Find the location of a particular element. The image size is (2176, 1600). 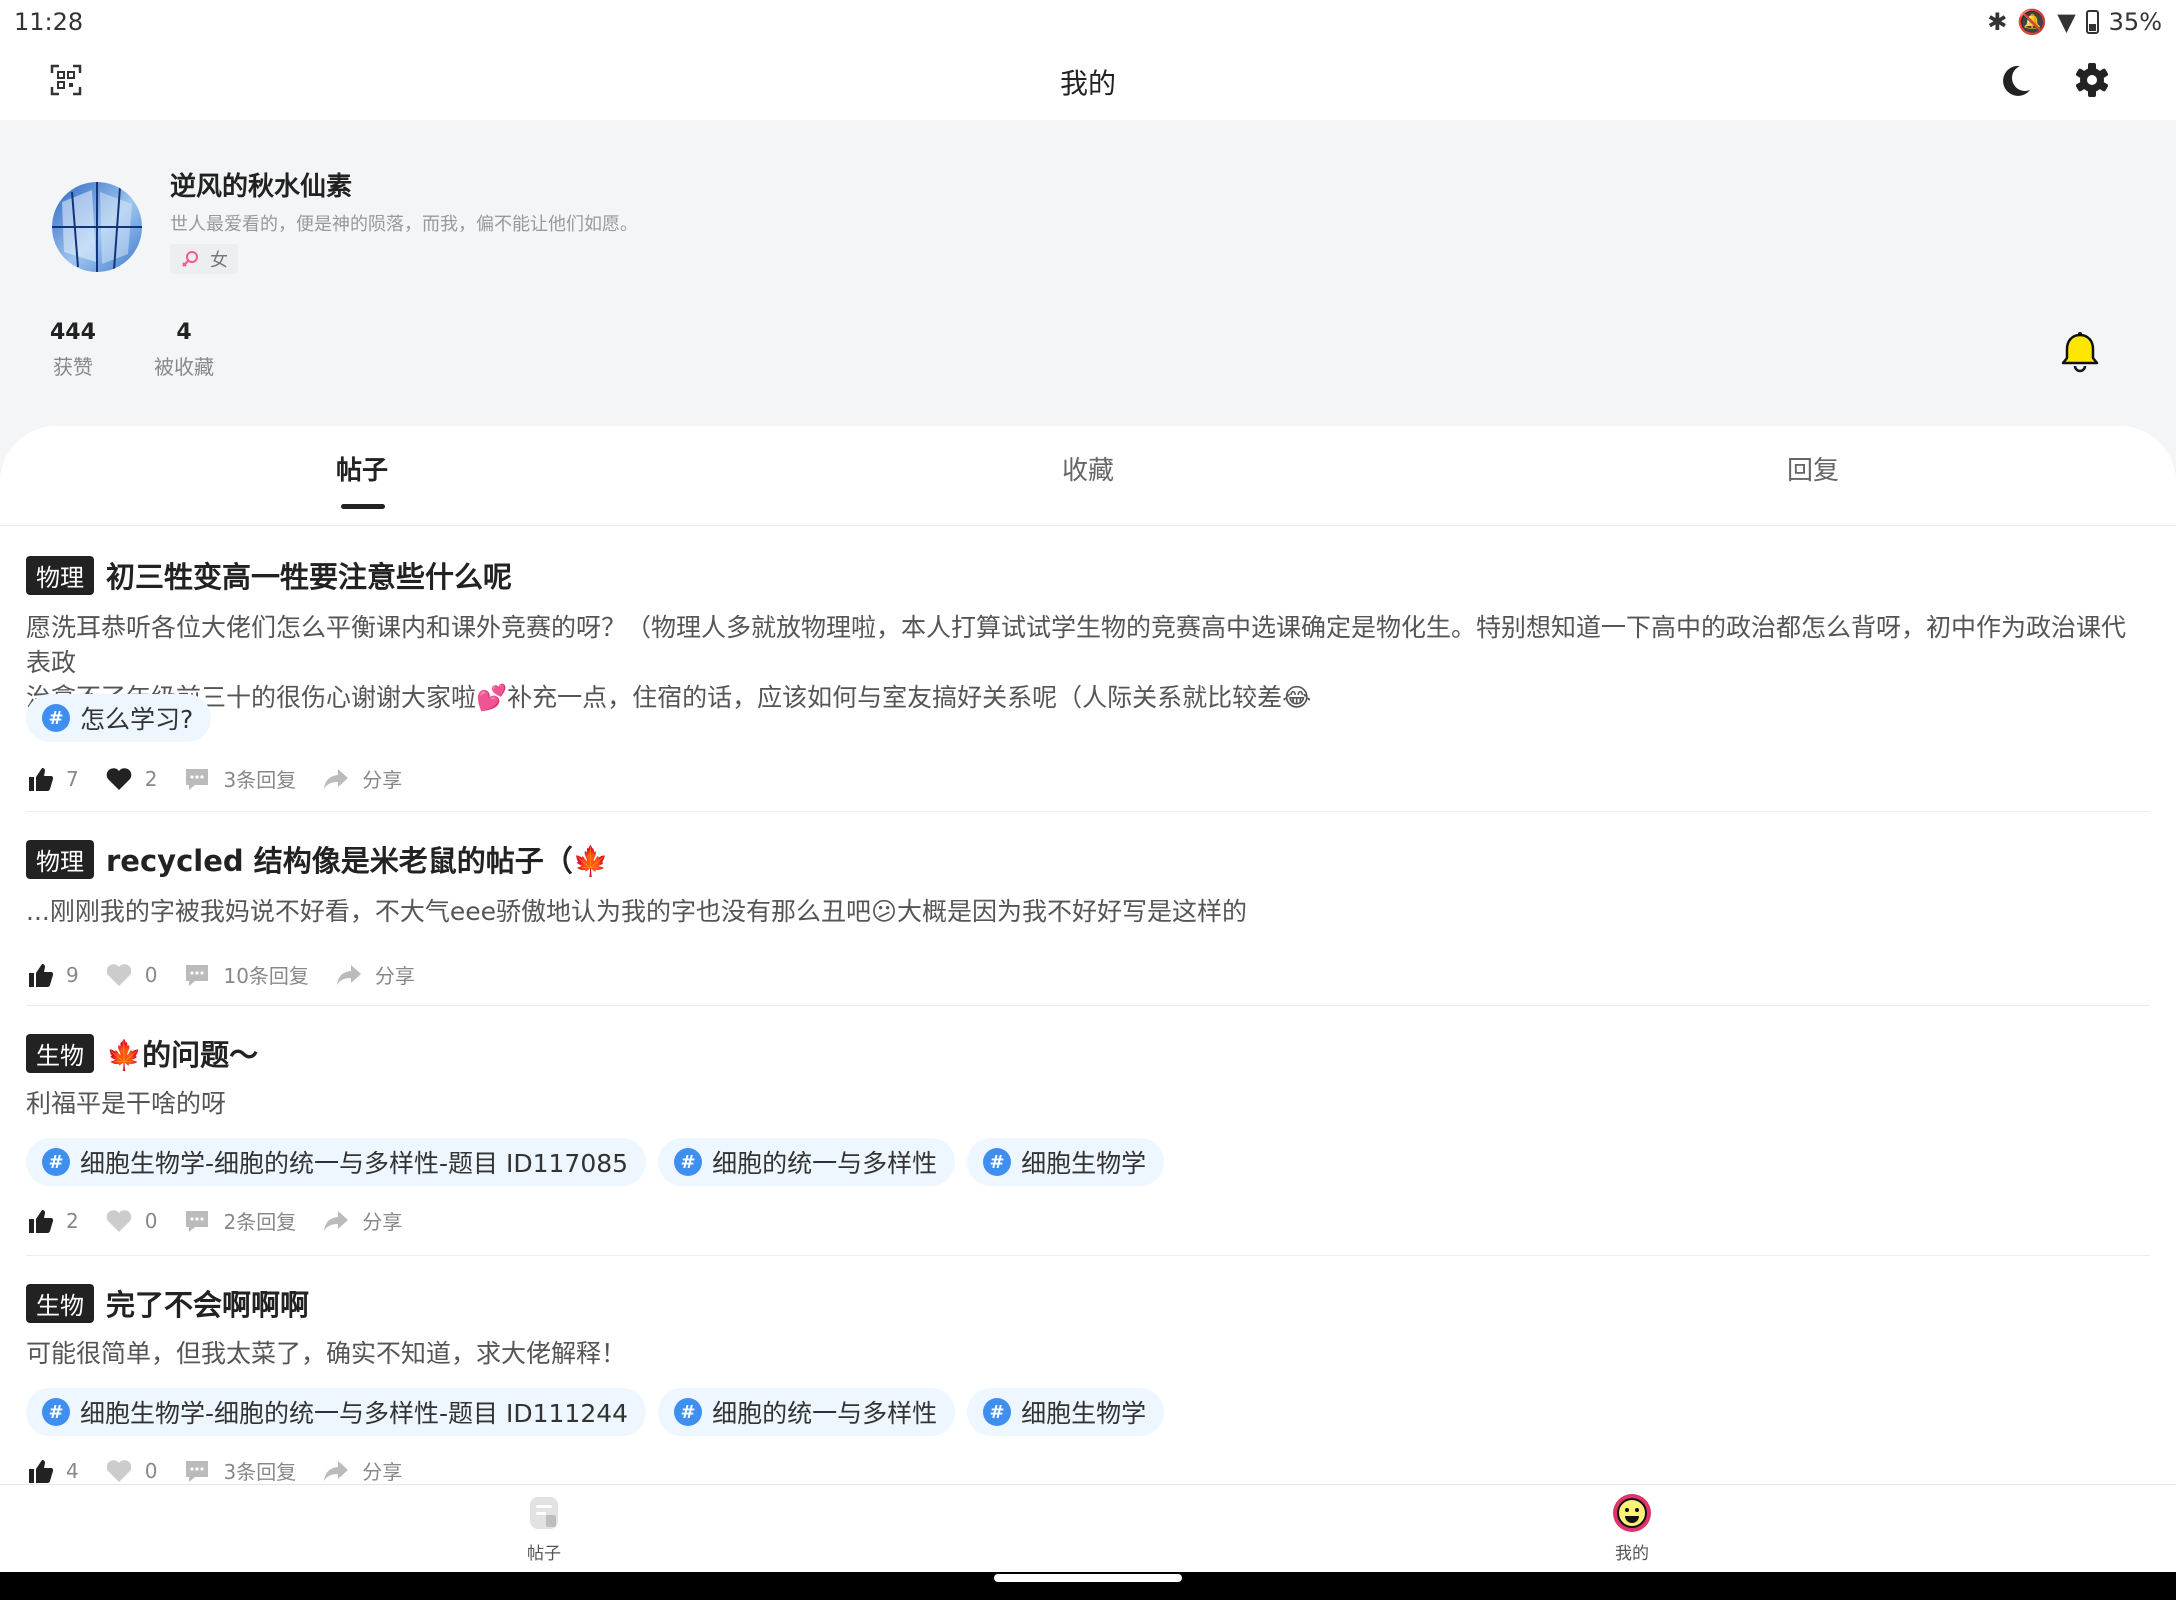

bell-icon is located at coordinates (2080, 352).